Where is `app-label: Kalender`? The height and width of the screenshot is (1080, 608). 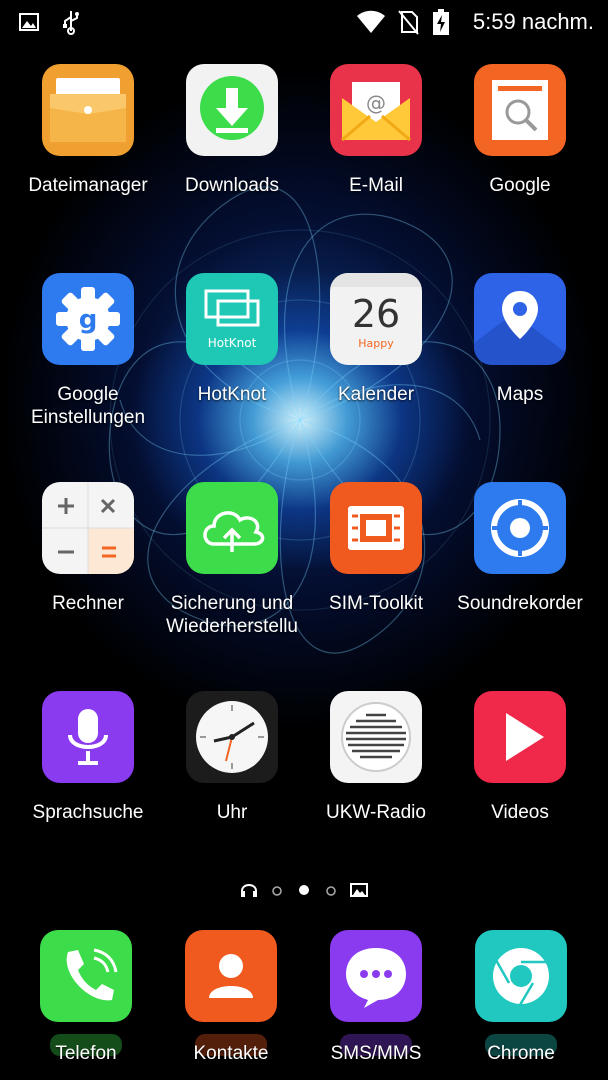
app-label: Kalender is located at coordinates (376, 394).